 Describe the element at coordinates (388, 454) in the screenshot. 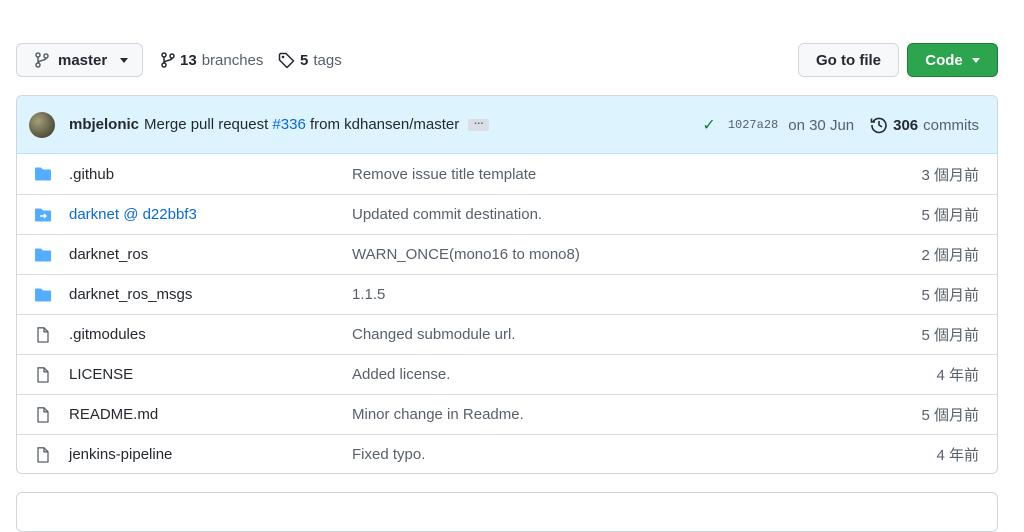

I see `file-commit-message: Fixed typo.` at that location.